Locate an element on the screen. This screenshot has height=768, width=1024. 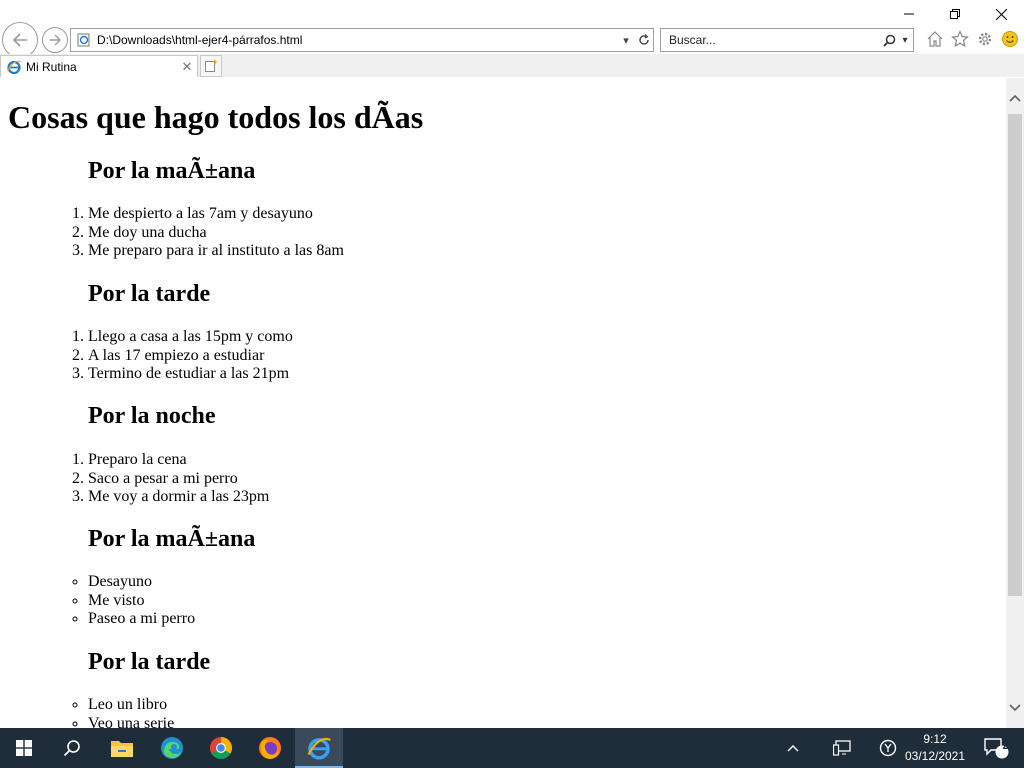
back-button is located at coordinates (20, 40).